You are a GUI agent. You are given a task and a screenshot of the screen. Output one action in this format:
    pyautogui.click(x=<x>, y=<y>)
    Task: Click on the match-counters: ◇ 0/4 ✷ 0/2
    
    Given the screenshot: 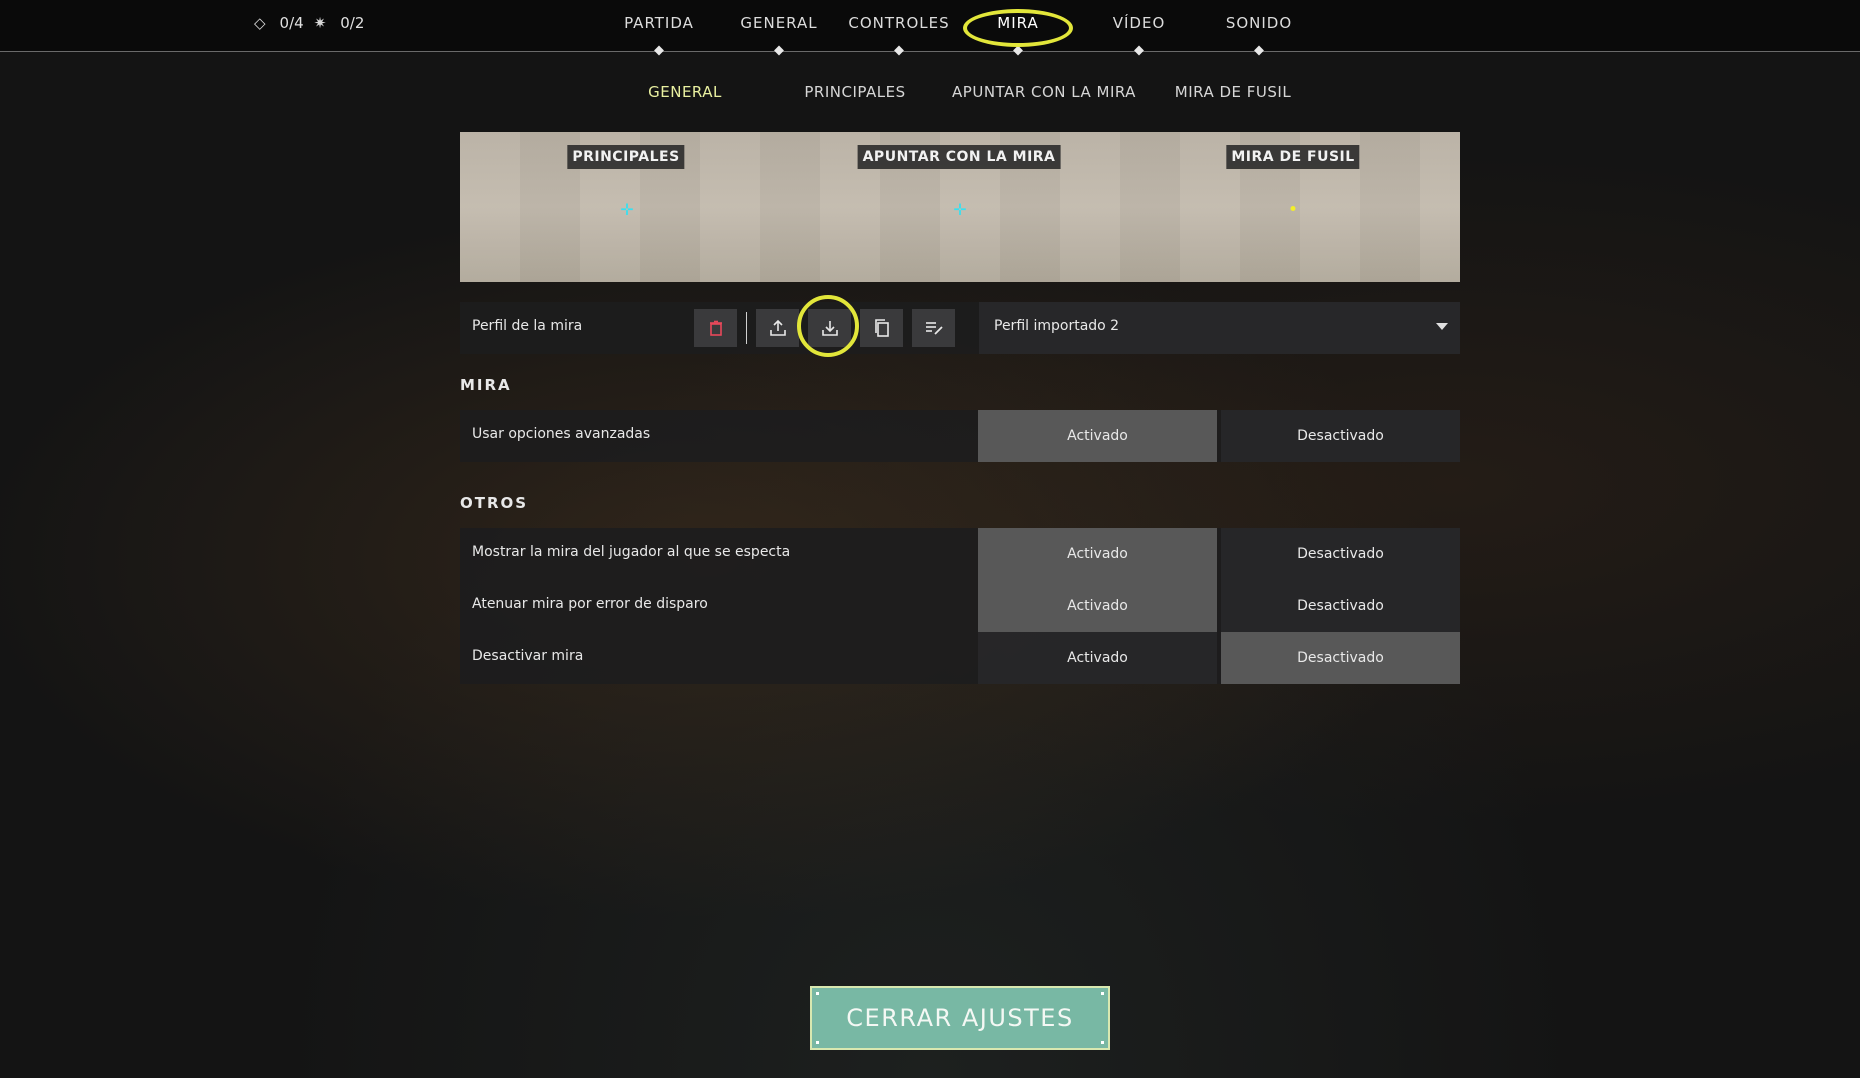 What is the action you would take?
    pyautogui.click(x=309, y=23)
    